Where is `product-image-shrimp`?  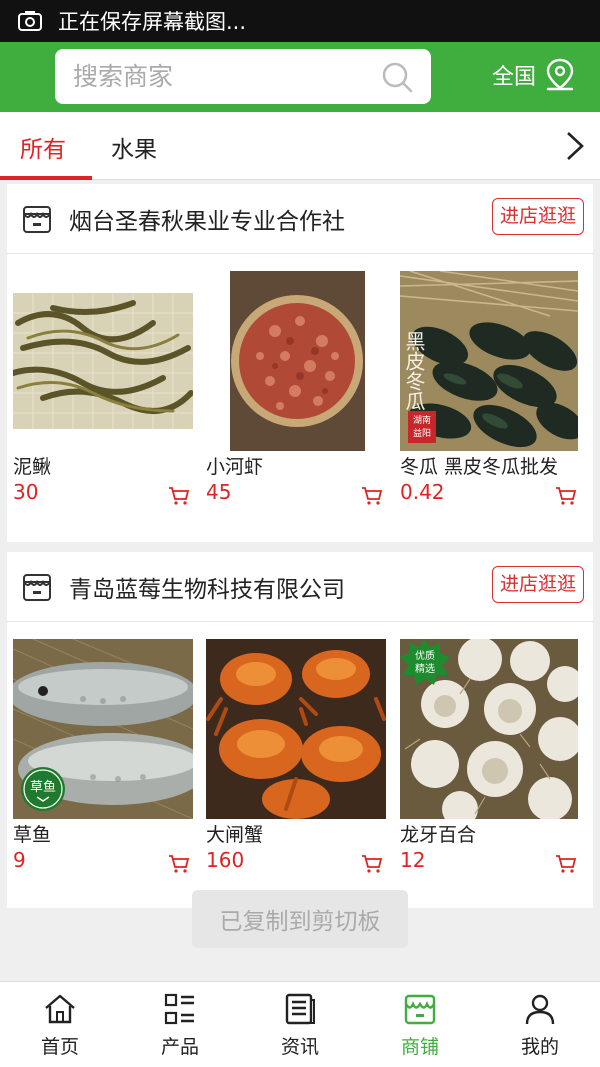 product-image-shrimp is located at coordinates (297, 361).